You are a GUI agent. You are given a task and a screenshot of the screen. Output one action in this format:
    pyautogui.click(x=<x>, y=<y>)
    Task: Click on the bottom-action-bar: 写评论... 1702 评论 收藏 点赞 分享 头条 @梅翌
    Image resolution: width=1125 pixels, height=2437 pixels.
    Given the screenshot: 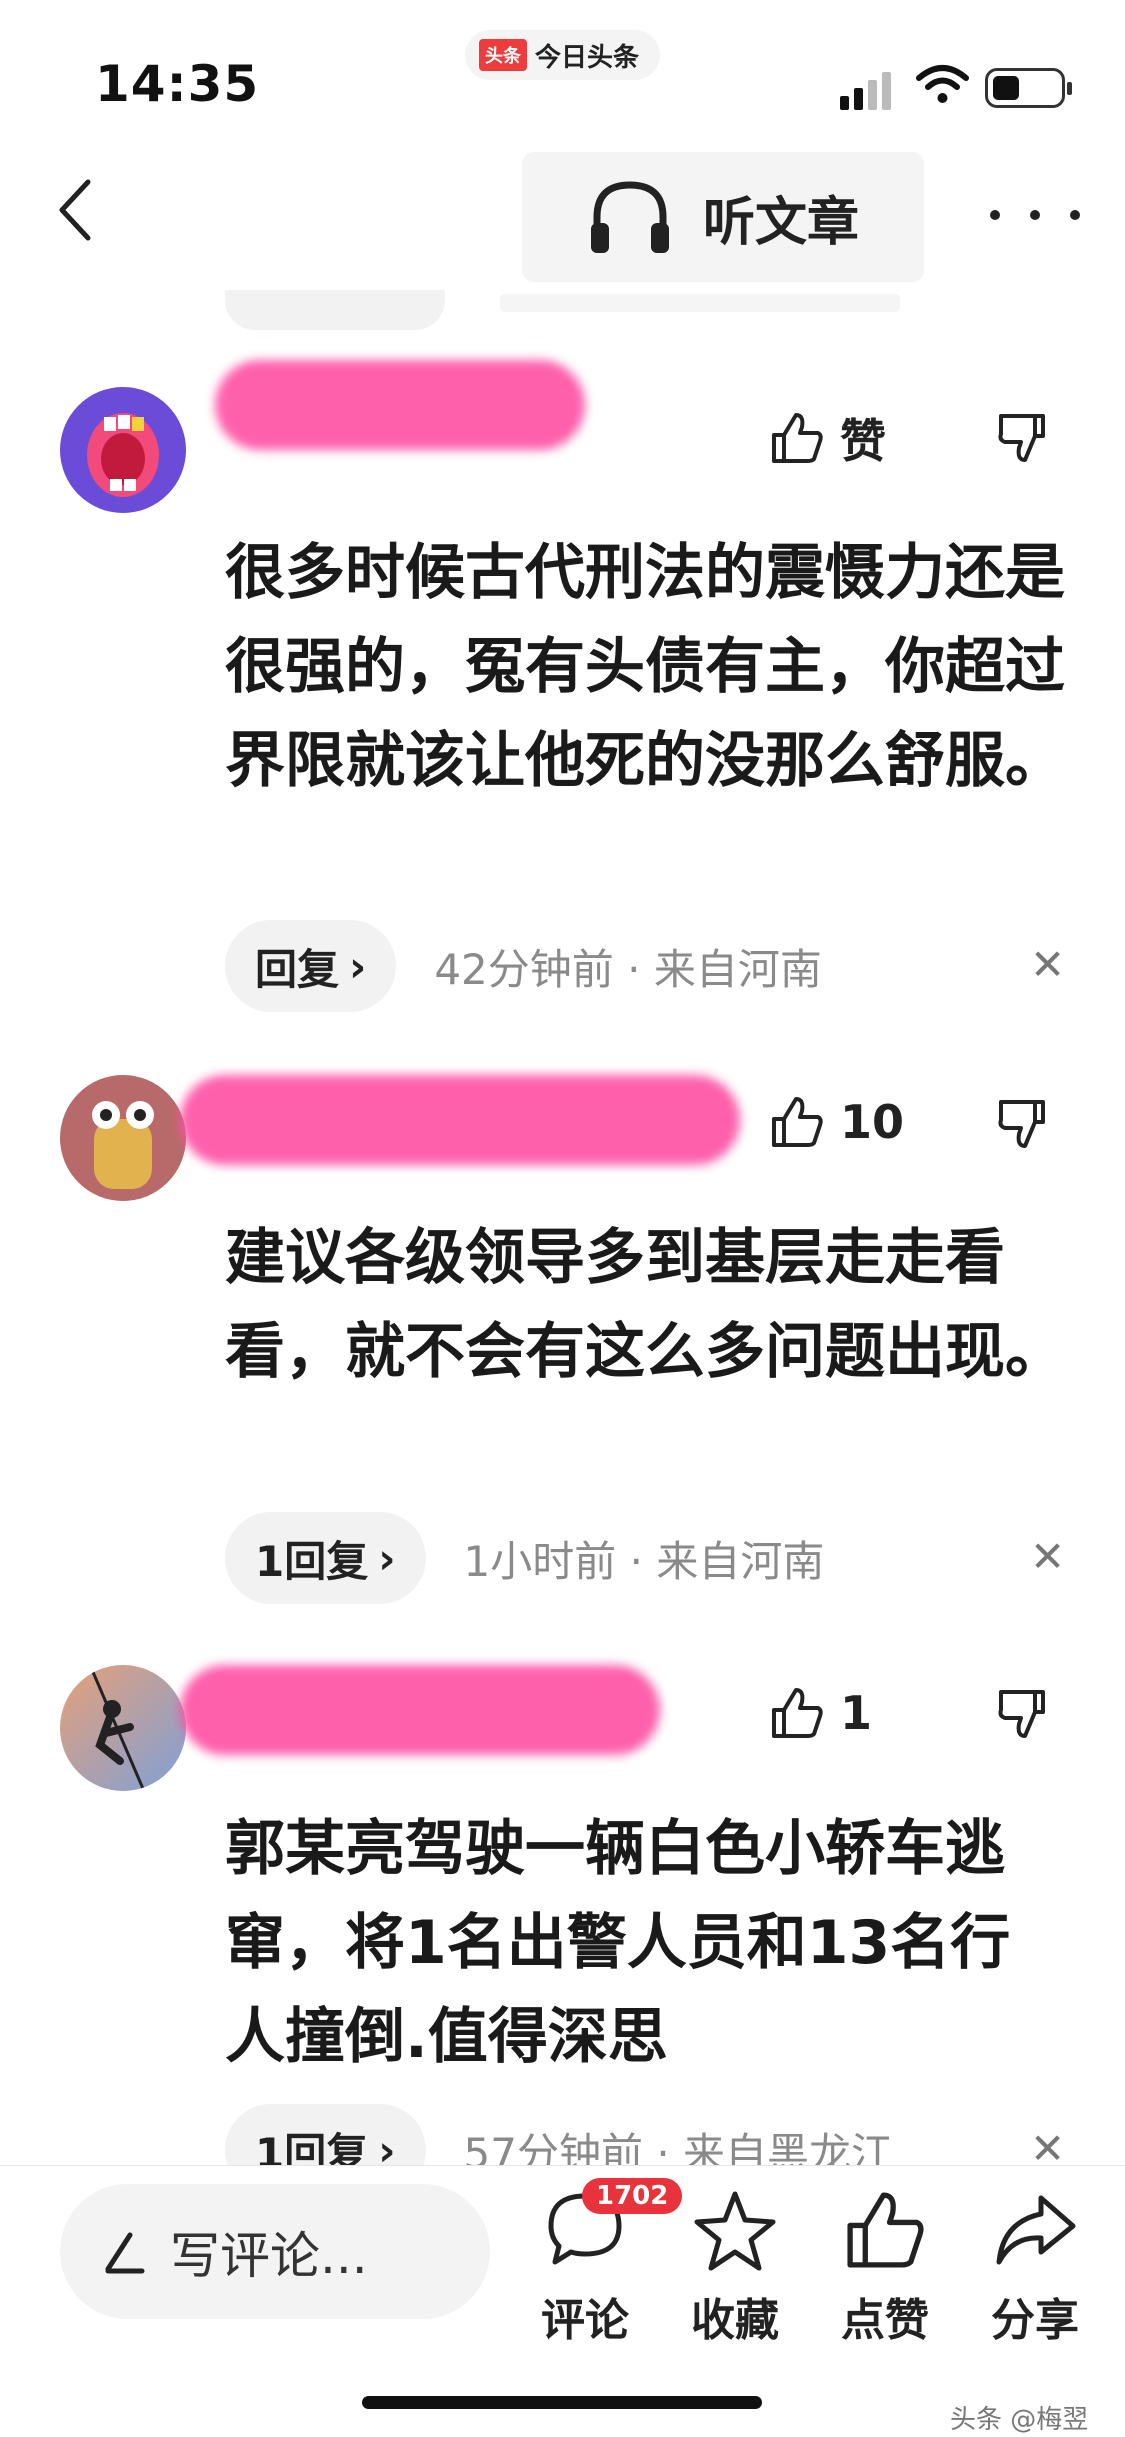 What is the action you would take?
    pyautogui.click(x=562, y=2301)
    